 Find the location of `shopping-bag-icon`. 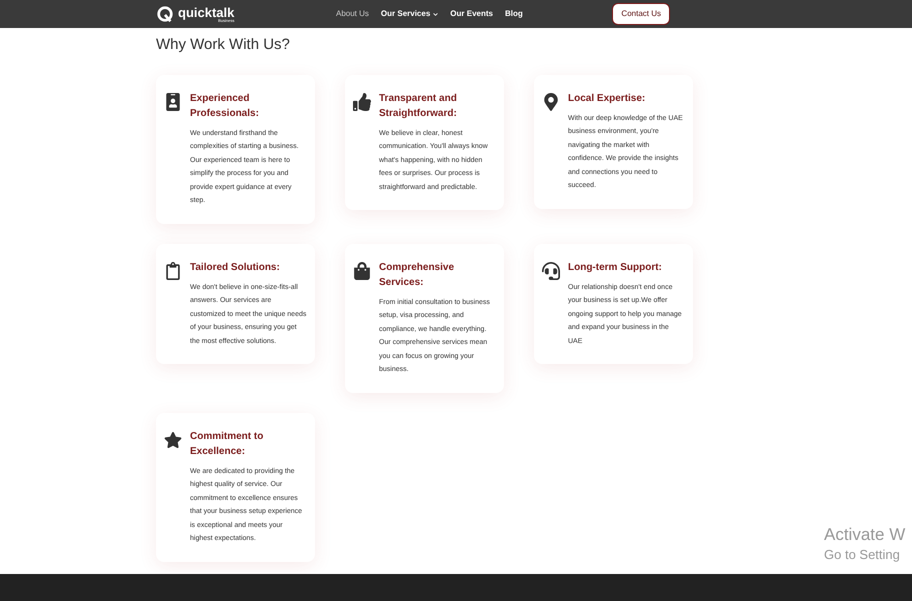

shopping-bag-icon is located at coordinates (362, 271).